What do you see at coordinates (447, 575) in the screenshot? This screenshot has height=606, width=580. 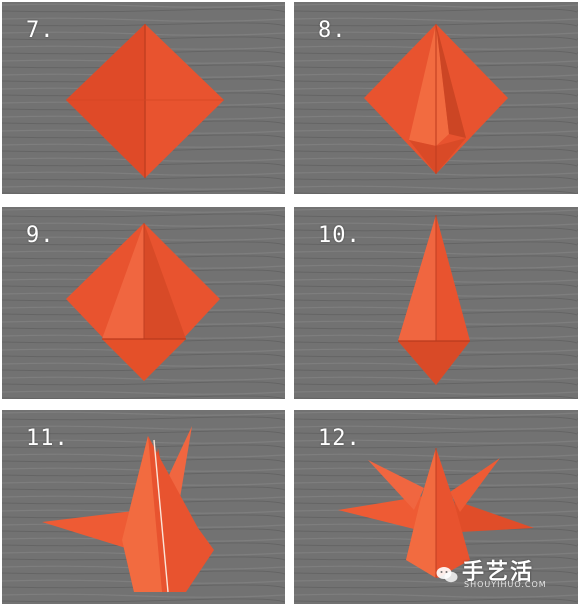 I see `wechat-logo-icon` at bounding box center [447, 575].